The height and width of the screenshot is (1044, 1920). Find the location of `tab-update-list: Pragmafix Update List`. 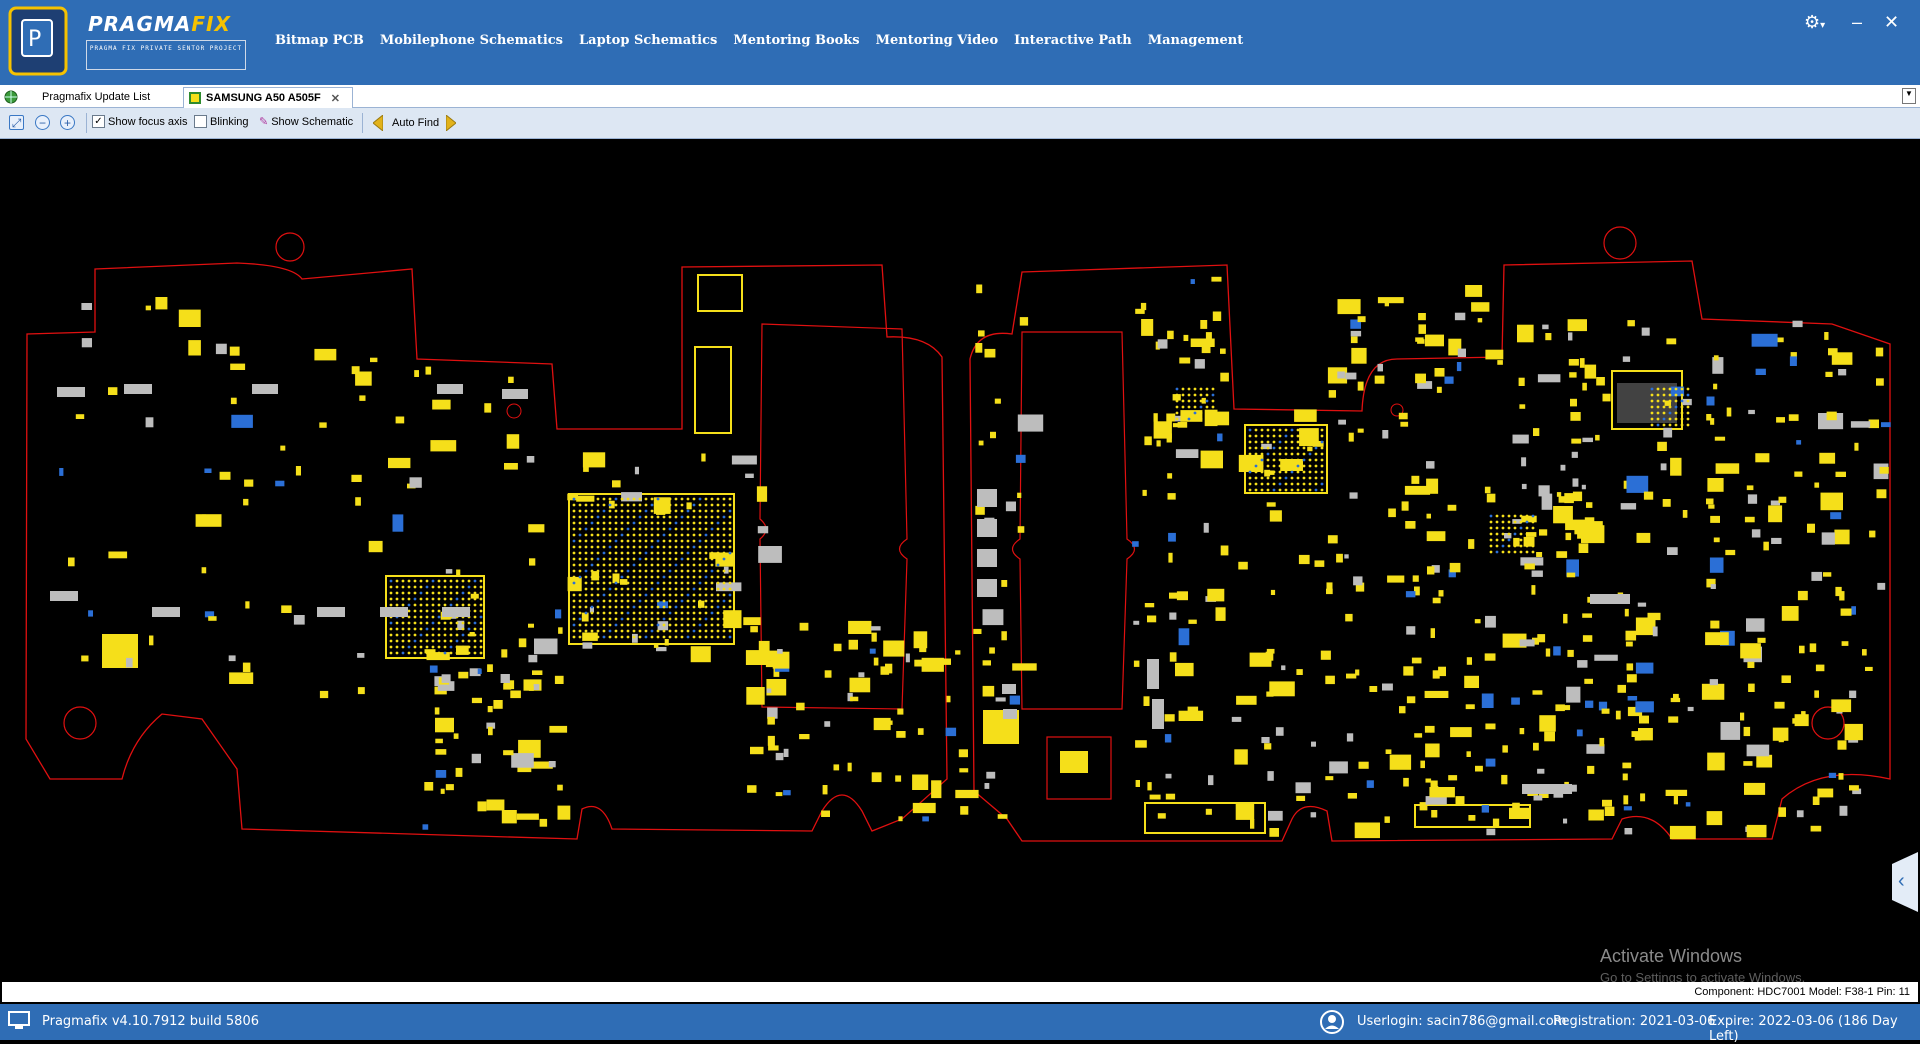

tab-update-list: Pragmafix Update List is located at coordinates (77, 97).